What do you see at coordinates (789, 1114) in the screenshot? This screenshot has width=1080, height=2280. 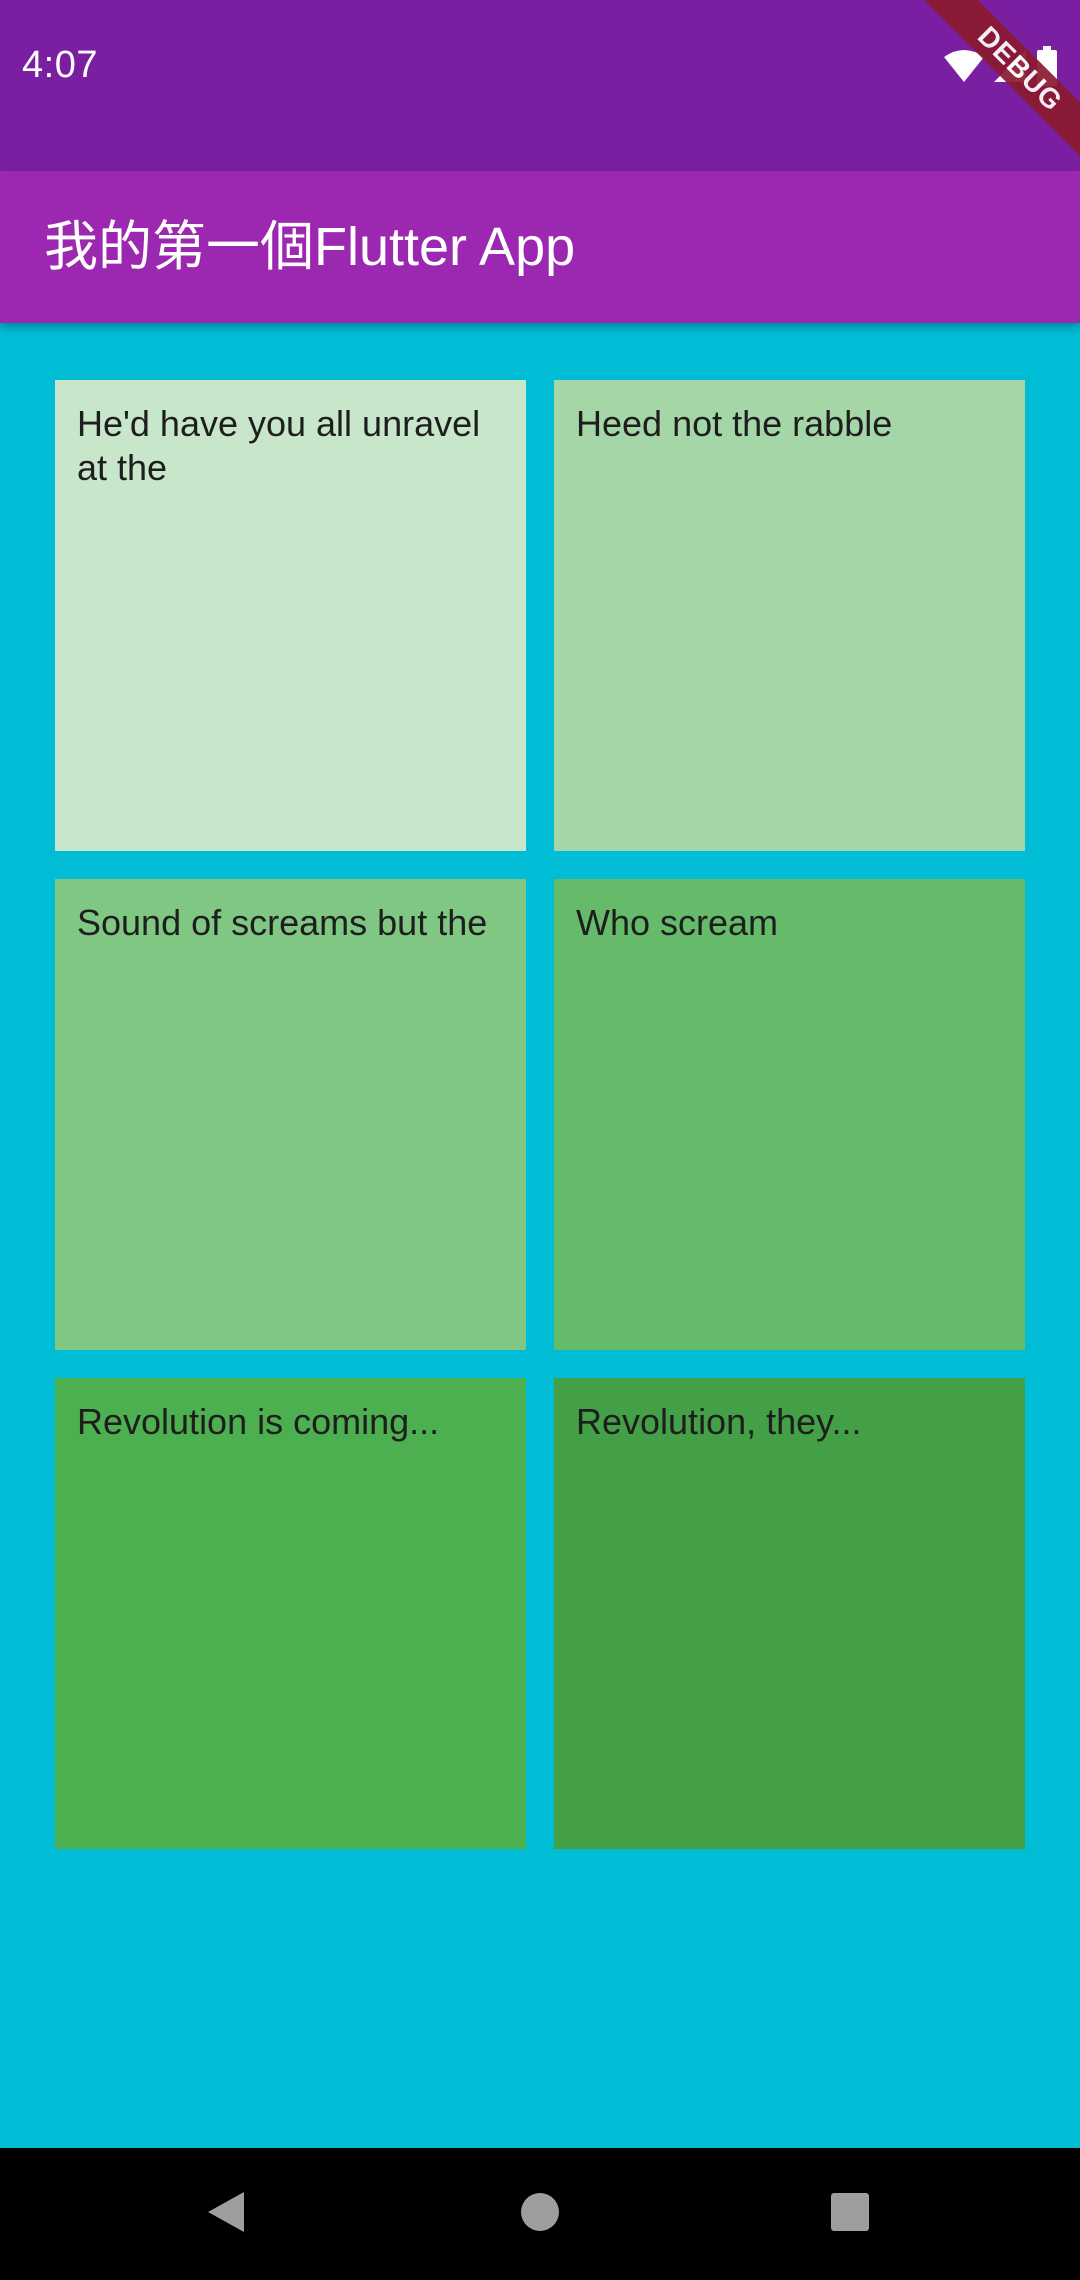 I see `grid-tile: Who scream` at bounding box center [789, 1114].